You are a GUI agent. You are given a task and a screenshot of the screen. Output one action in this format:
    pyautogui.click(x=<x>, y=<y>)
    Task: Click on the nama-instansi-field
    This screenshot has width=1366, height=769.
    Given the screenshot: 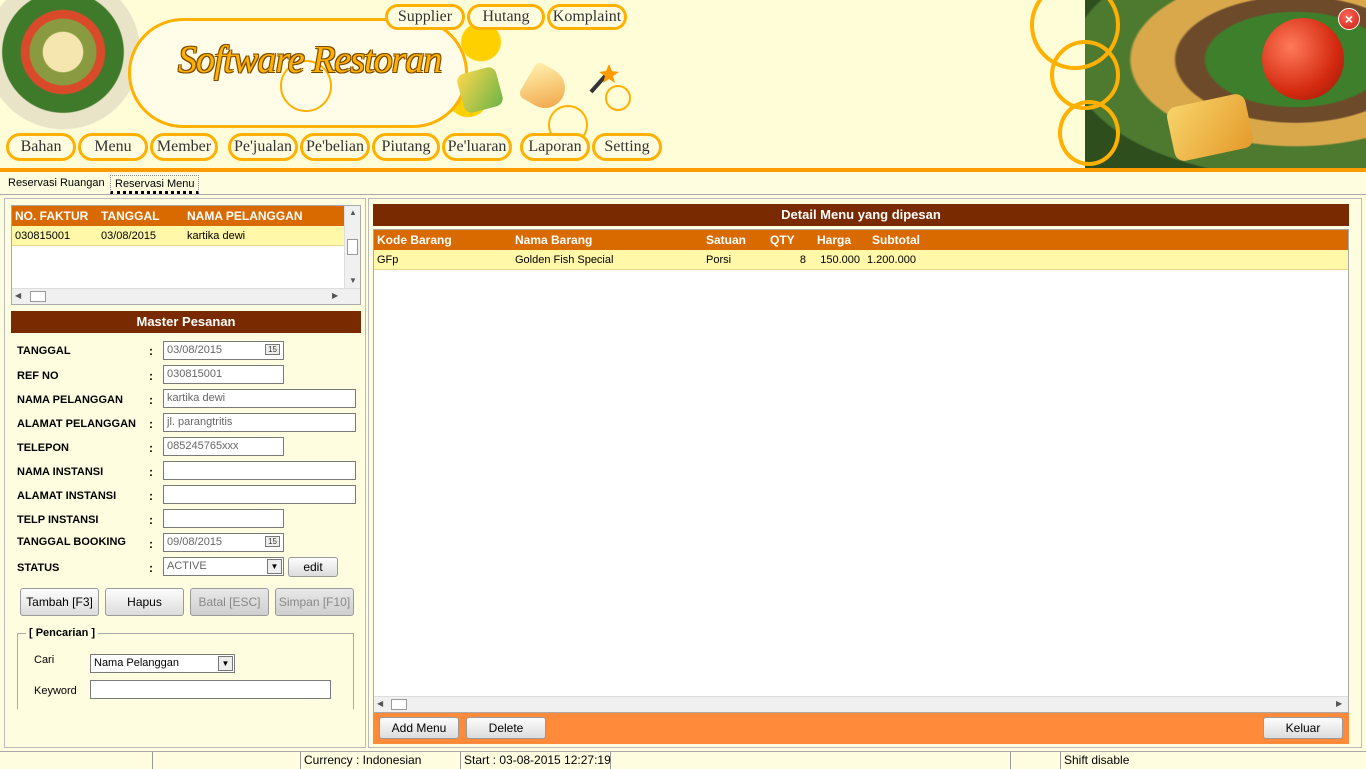 What is the action you would take?
    pyautogui.click(x=259, y=470)
    